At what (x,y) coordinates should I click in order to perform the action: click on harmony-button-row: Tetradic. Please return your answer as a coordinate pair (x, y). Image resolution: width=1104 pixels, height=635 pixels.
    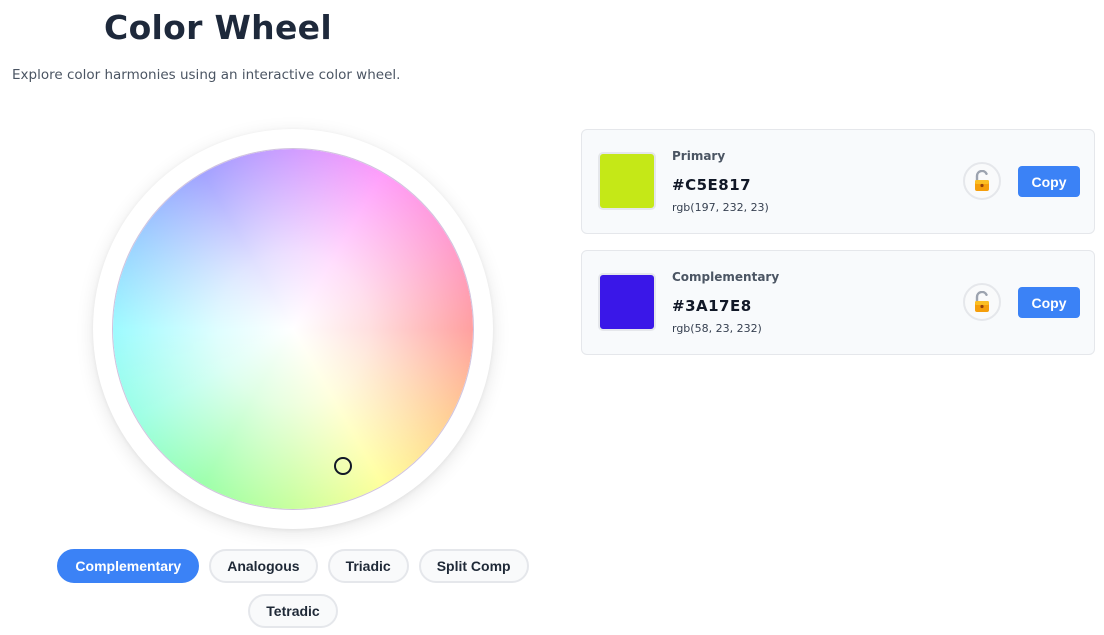
    Looking at the image, I should click on (293, 611).